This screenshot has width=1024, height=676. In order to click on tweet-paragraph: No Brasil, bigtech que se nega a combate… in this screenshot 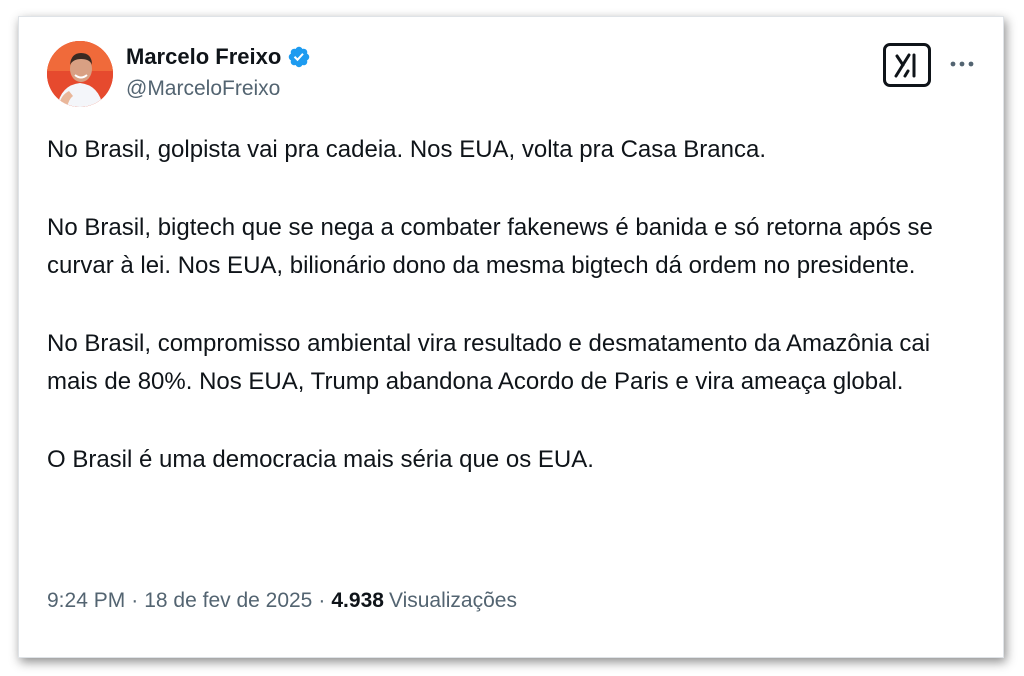, I will do `click(490, 246)`.